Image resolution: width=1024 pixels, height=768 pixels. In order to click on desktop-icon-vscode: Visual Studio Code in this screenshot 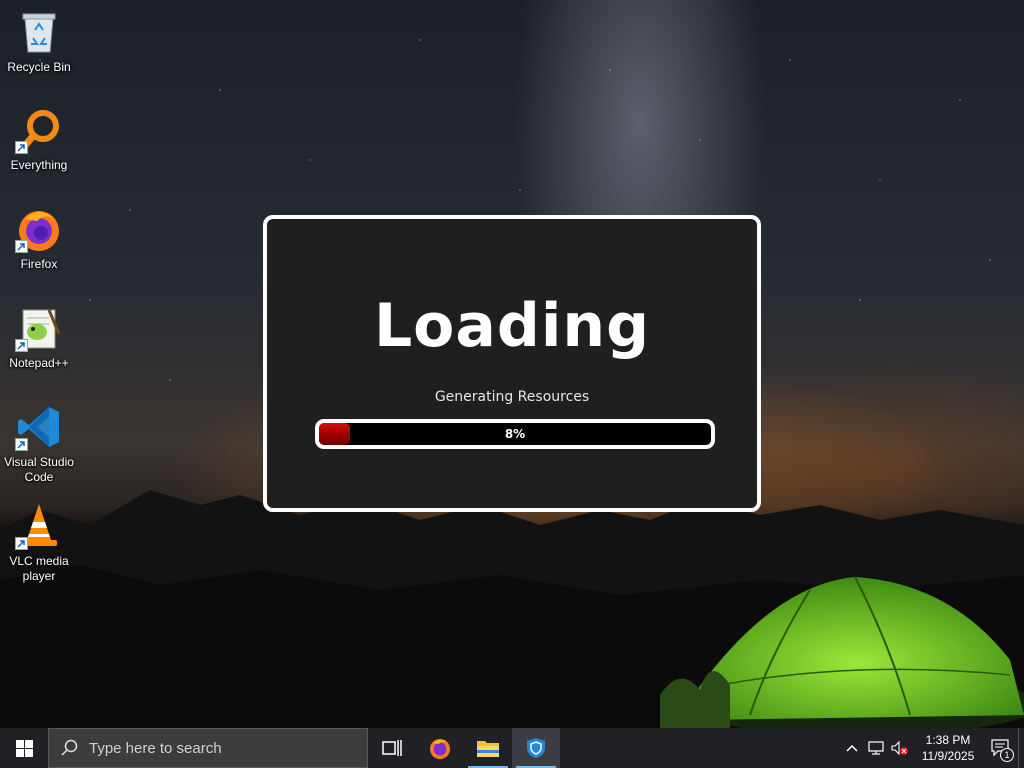, I will do `click(39, 444)`.